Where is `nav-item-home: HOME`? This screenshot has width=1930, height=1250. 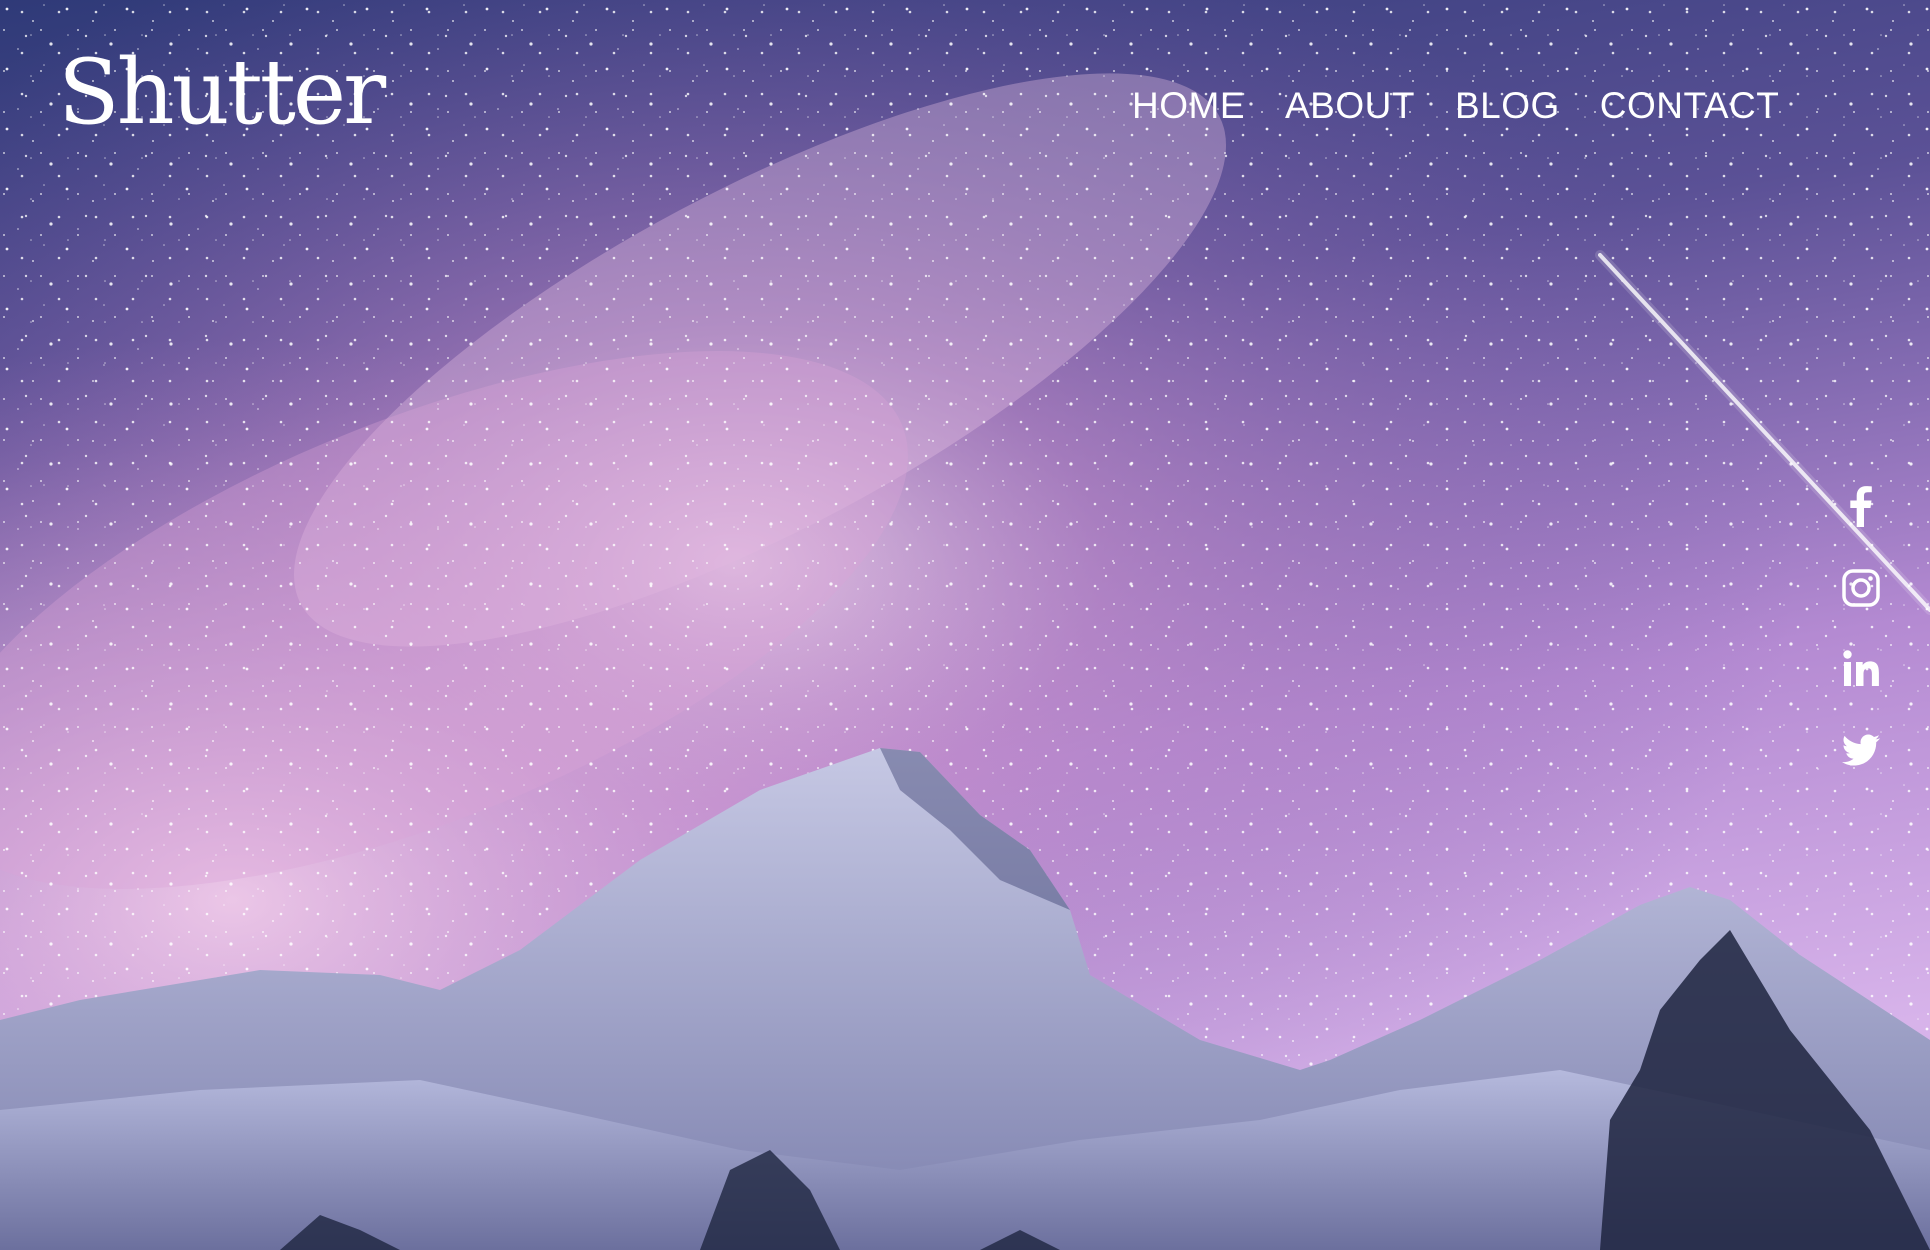
nav-item-home: HOME is located at coordinates (1188, 106).